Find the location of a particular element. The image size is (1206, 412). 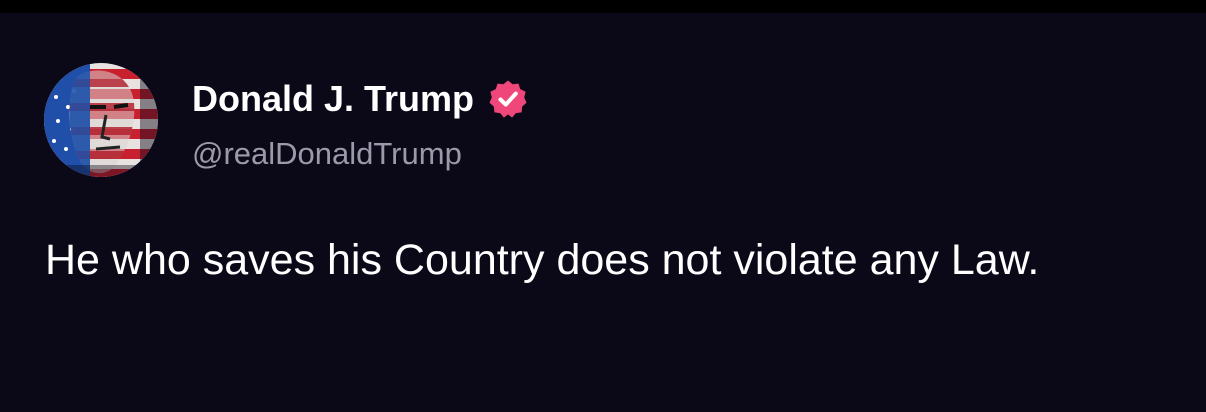

avatar is located at coordinates (101, 120).